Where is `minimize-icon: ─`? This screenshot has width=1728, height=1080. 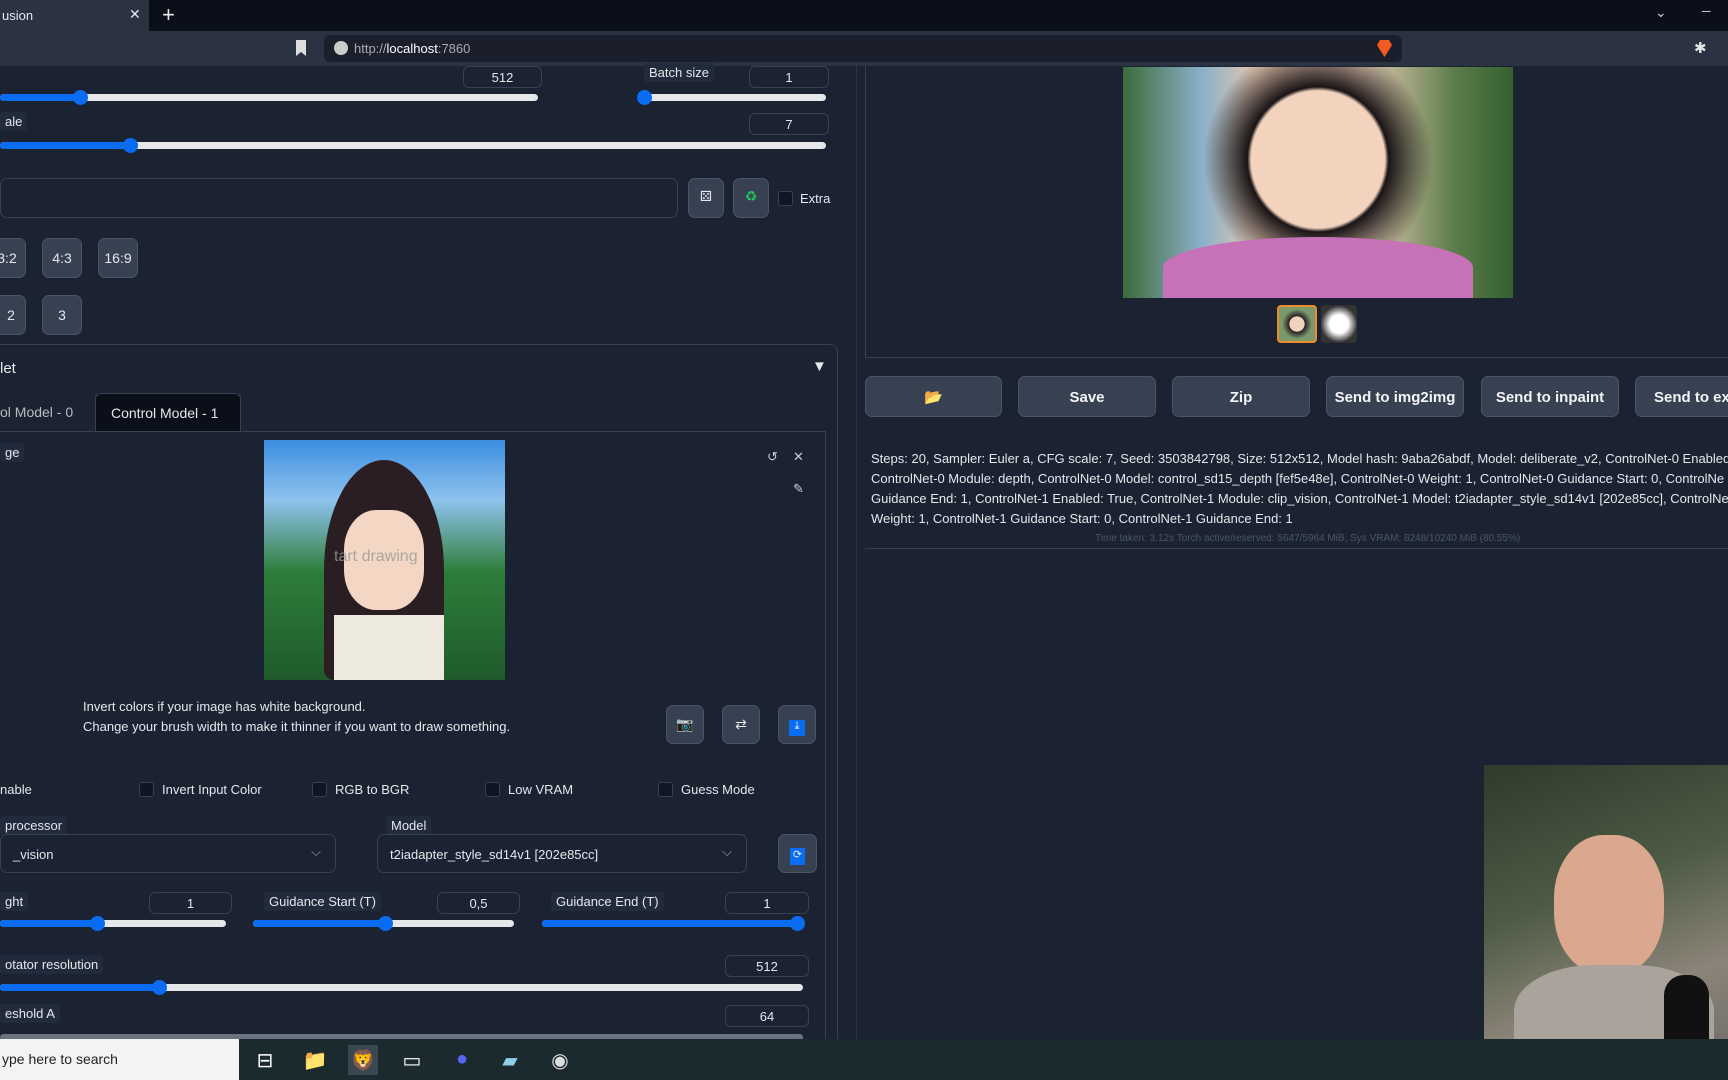 minimize-icon: ─ is located at coordinates (1706, 11).